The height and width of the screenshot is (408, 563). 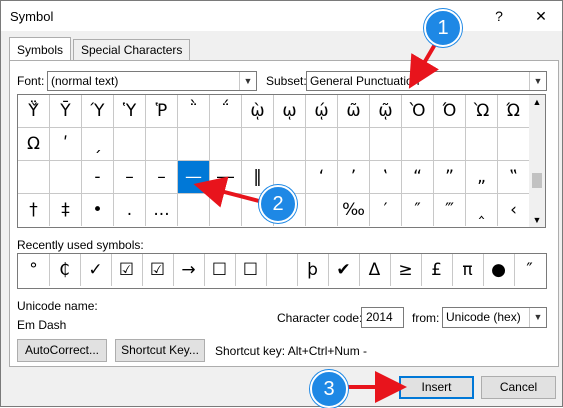 I want to click on annotation-badge-2: 2, so click(x=278, y=204).